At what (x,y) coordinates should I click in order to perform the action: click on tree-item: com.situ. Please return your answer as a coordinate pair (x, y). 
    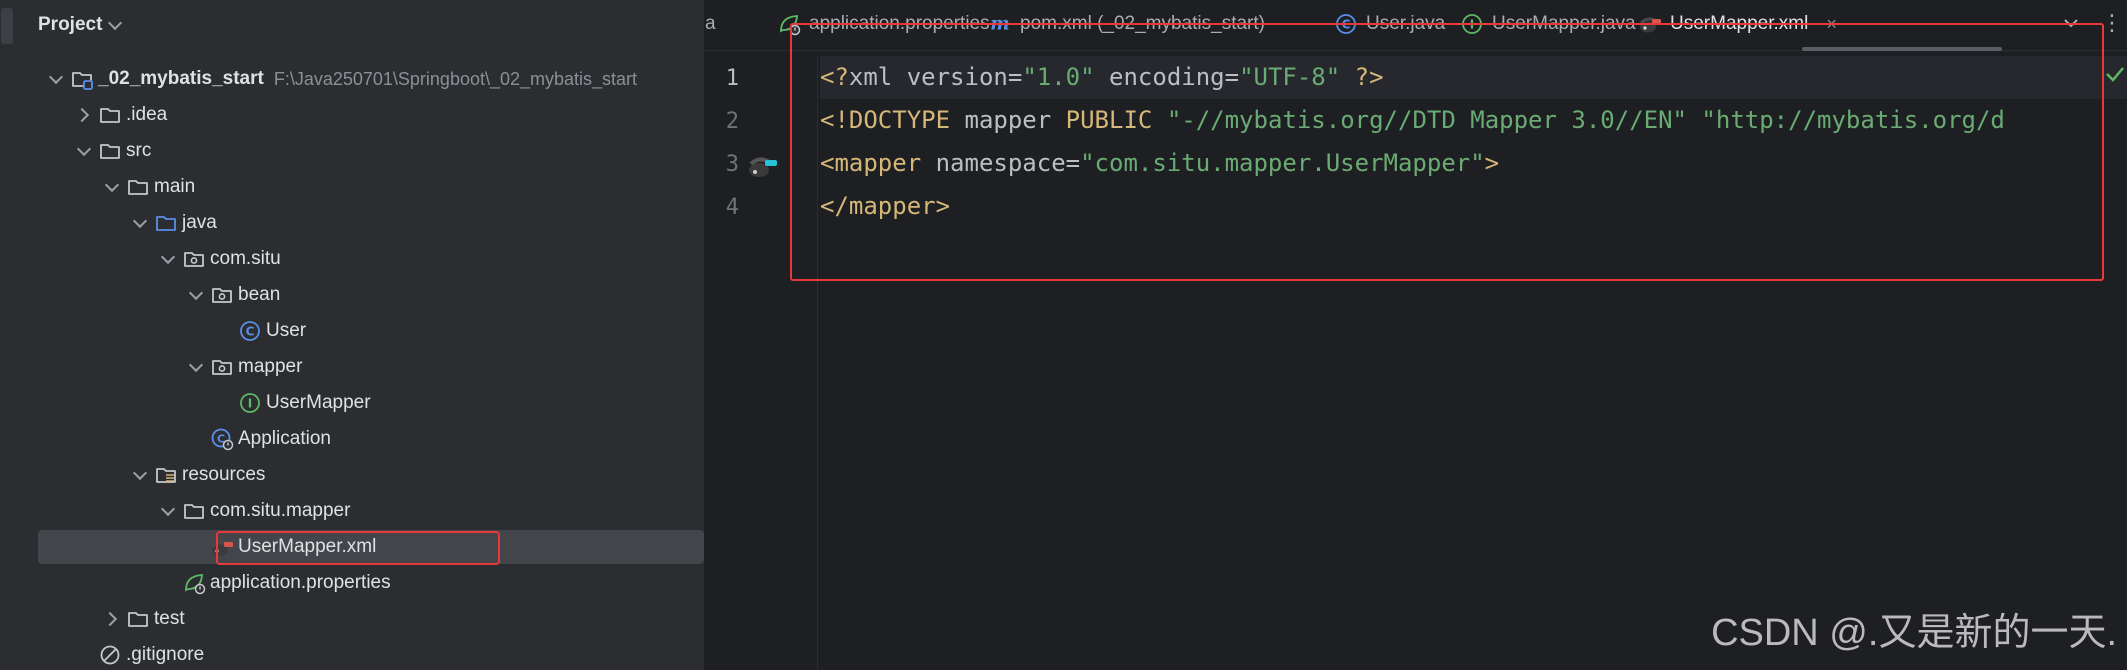
    Looking at the image, I should click on (371, 259).